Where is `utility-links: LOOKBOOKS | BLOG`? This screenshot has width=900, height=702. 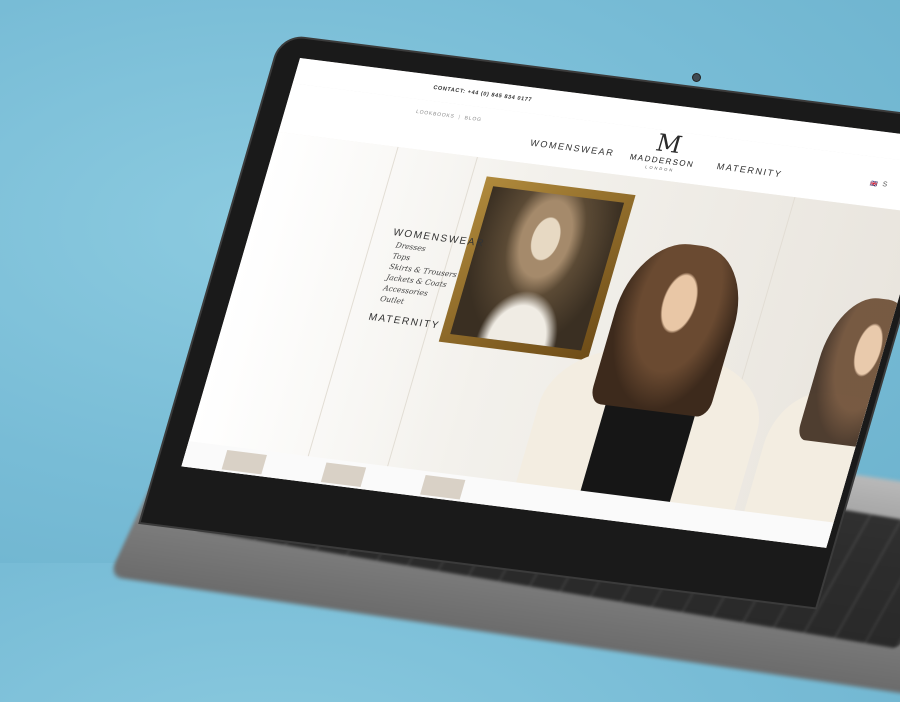 utility-links: LOOKBOOKS | BLOG is located at coordinates (448, 116).